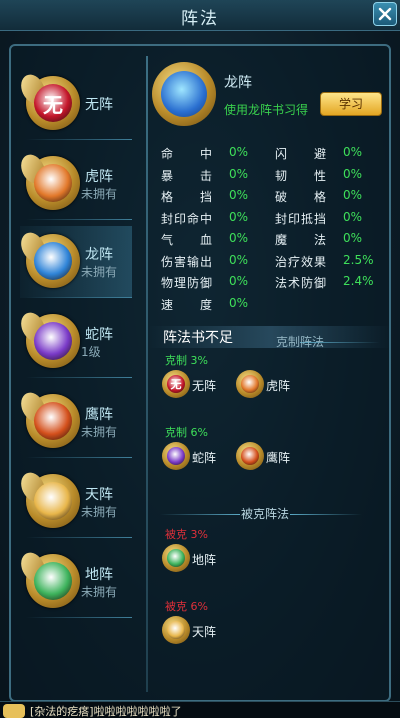  I want to click on chat-message: [杂法的疙瘩]啦啦啦啦啦啦啦了, so click(106, 711).